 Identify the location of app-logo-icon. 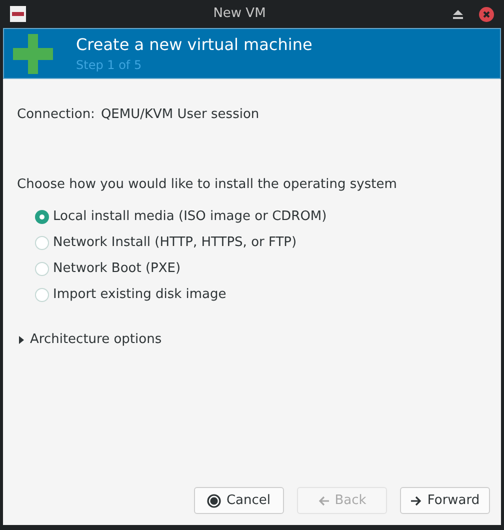
(18, 14).